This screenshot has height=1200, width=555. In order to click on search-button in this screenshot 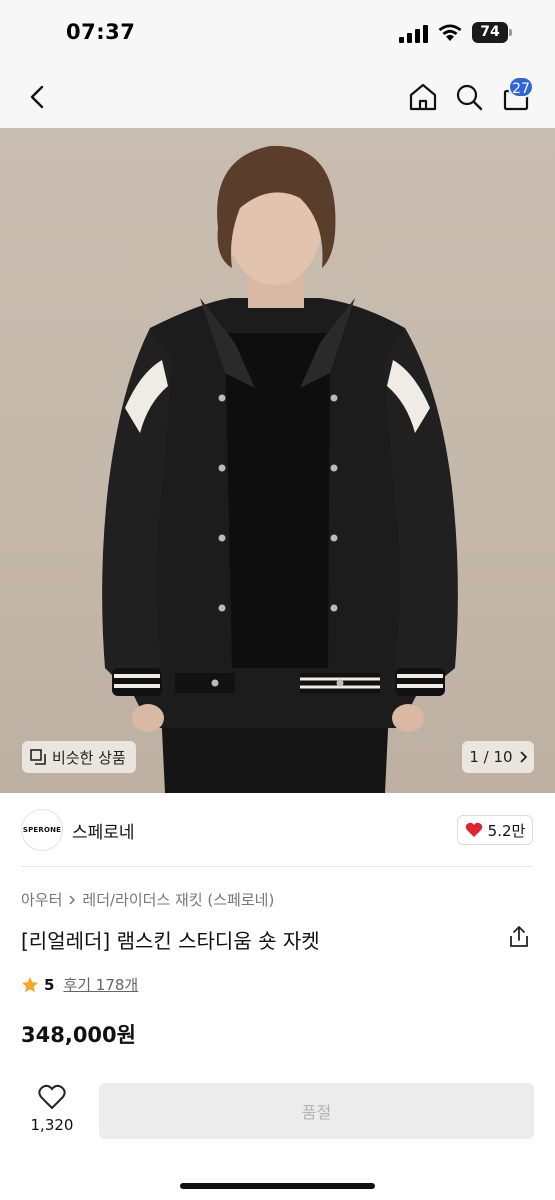, I will do `click(469, 97)`.